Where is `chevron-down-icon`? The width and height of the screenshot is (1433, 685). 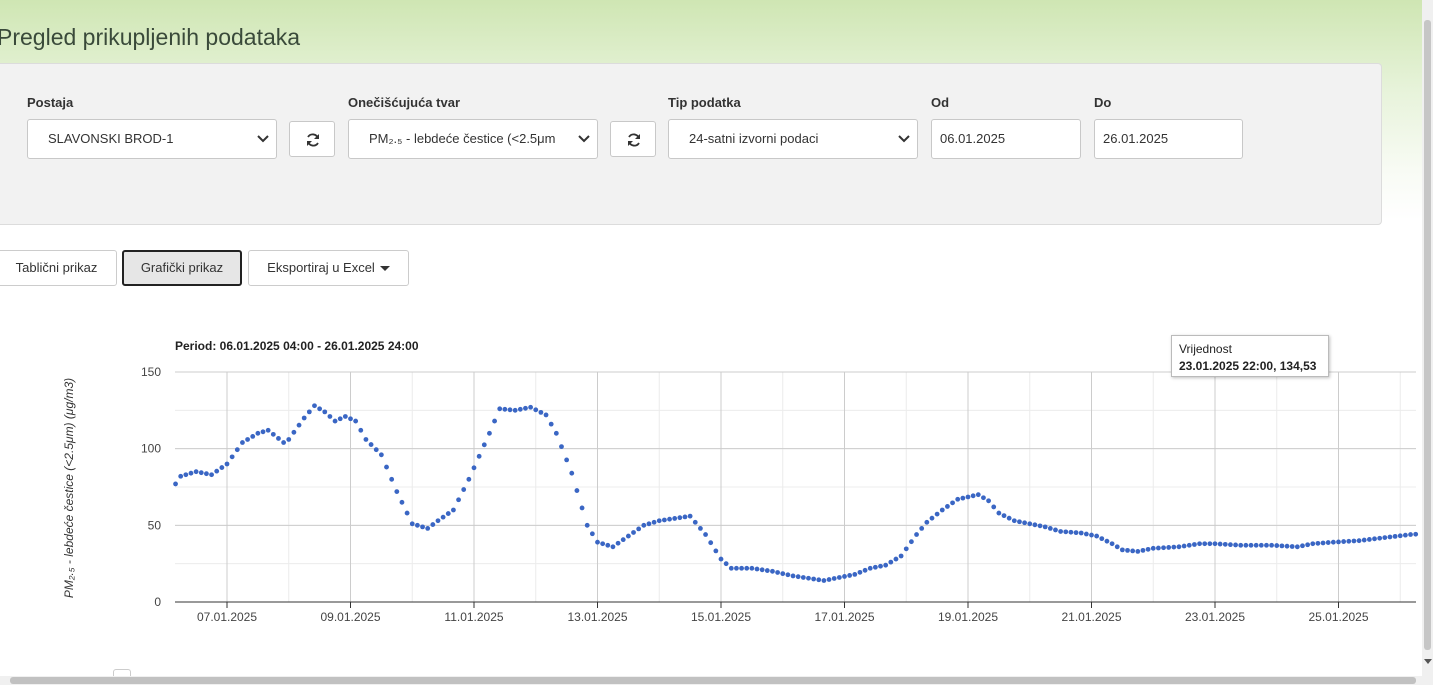 chevron-down-icon is located at coordinates (904, 139).